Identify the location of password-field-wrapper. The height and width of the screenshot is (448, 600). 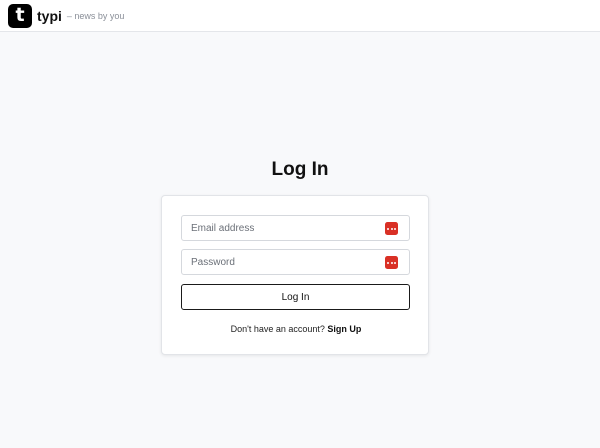
(295, 262).